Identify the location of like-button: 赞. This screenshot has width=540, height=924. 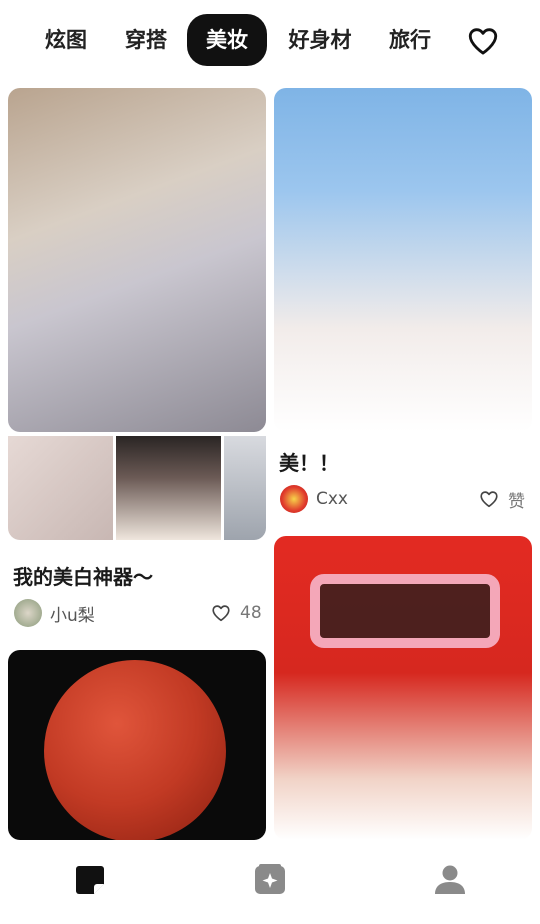
(501, 499).